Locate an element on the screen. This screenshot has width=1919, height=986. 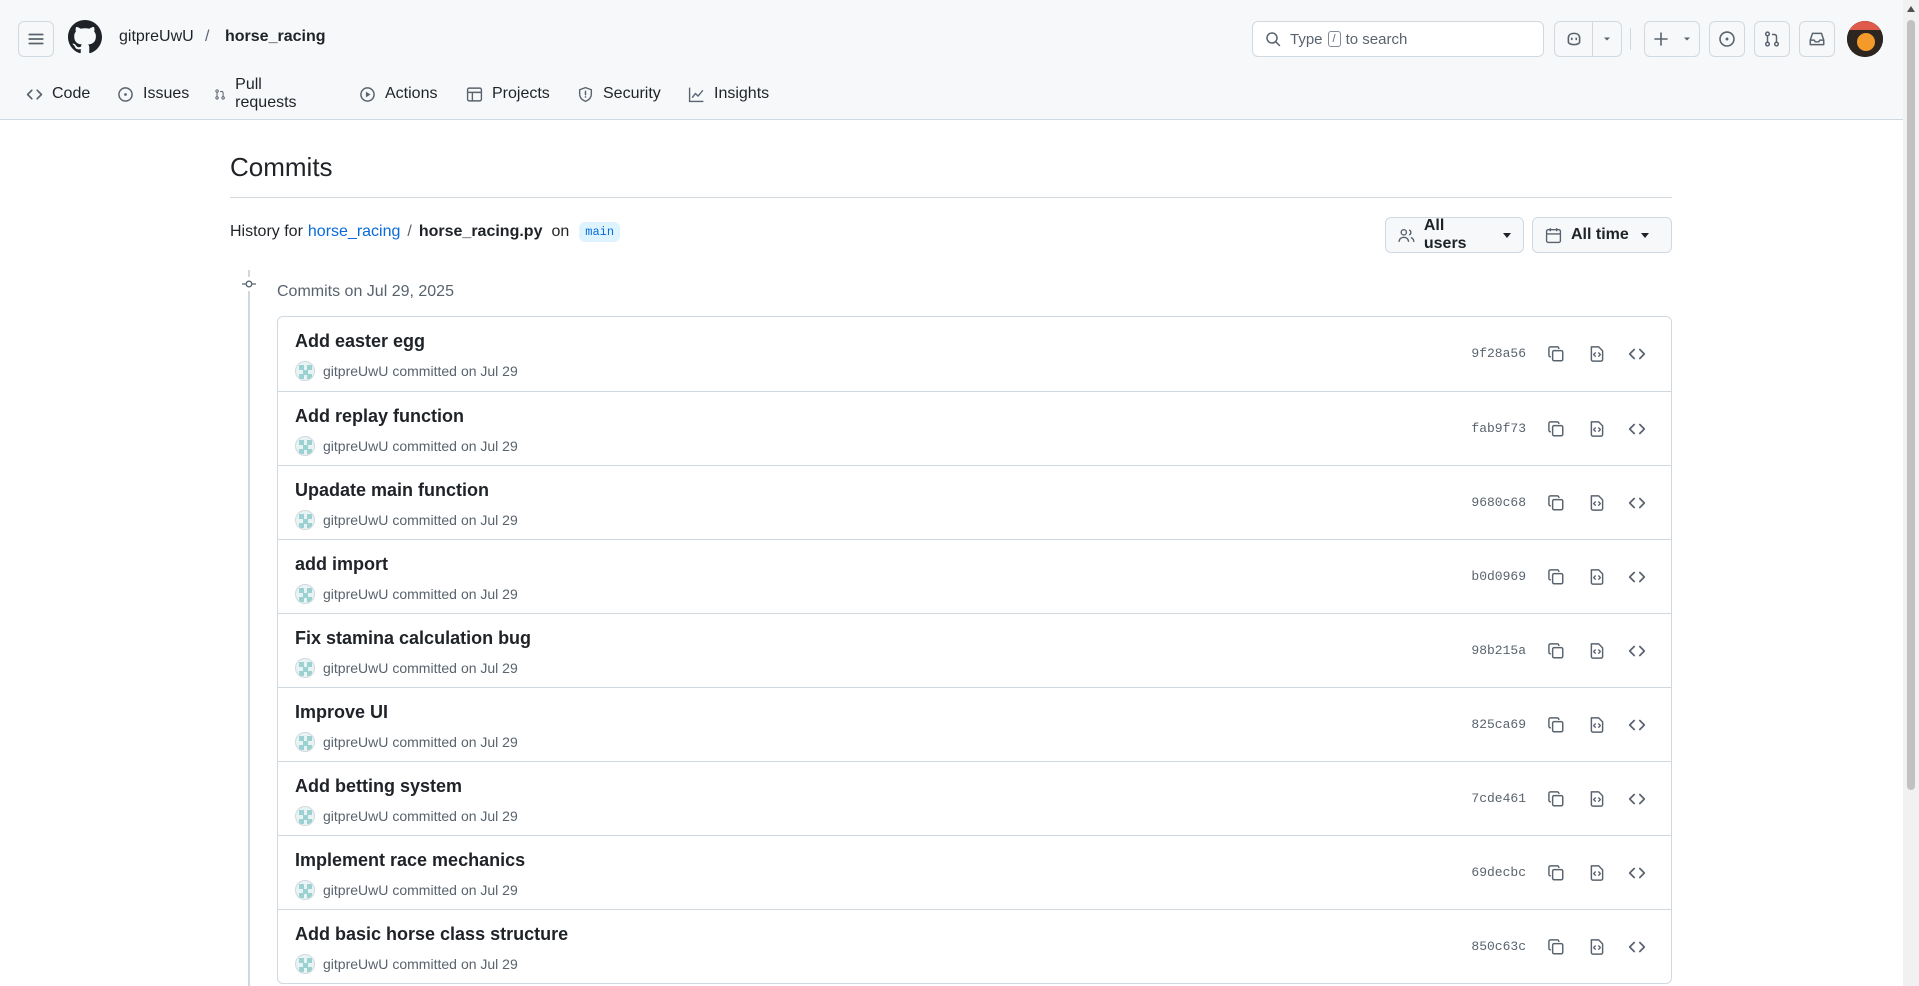
menu-button is located at coordinates (36, 39).